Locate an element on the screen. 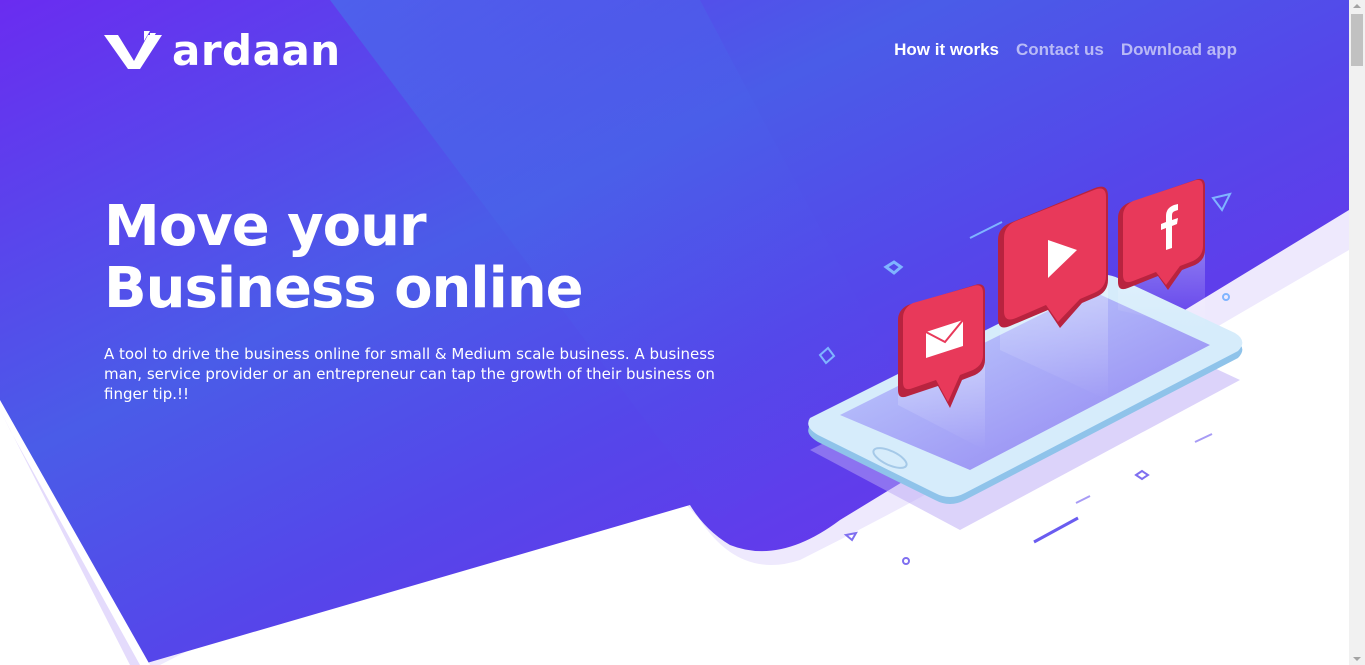 The image size is (1365, 665). top-nav: How it works Contact us Download app is located at coordinates (1065, 50).